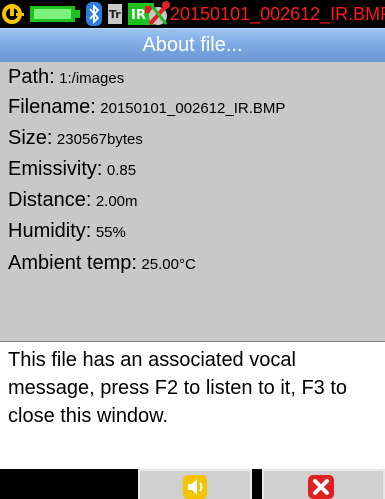 This screenshot has height=499, width=385. I want to click on size-value: 230567bytes, so click(99, 139).